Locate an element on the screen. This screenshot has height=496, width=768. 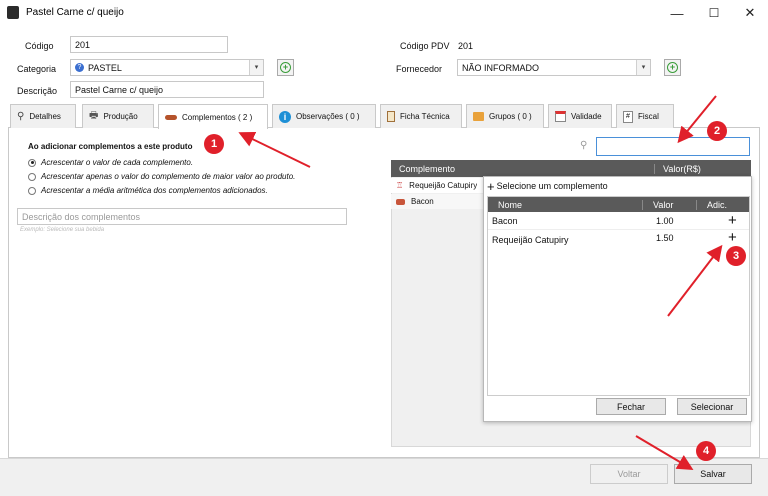
annotation-badge-2: 2 is located at coordinates (717, 131).